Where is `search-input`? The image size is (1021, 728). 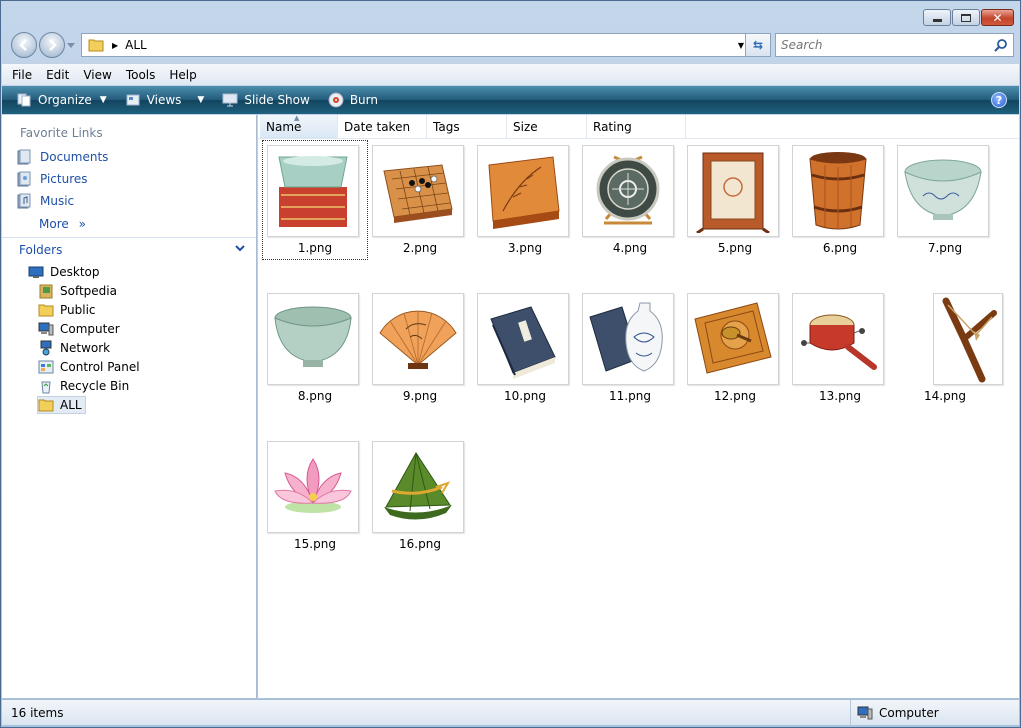
search-input is located at coordinates (881, 45).